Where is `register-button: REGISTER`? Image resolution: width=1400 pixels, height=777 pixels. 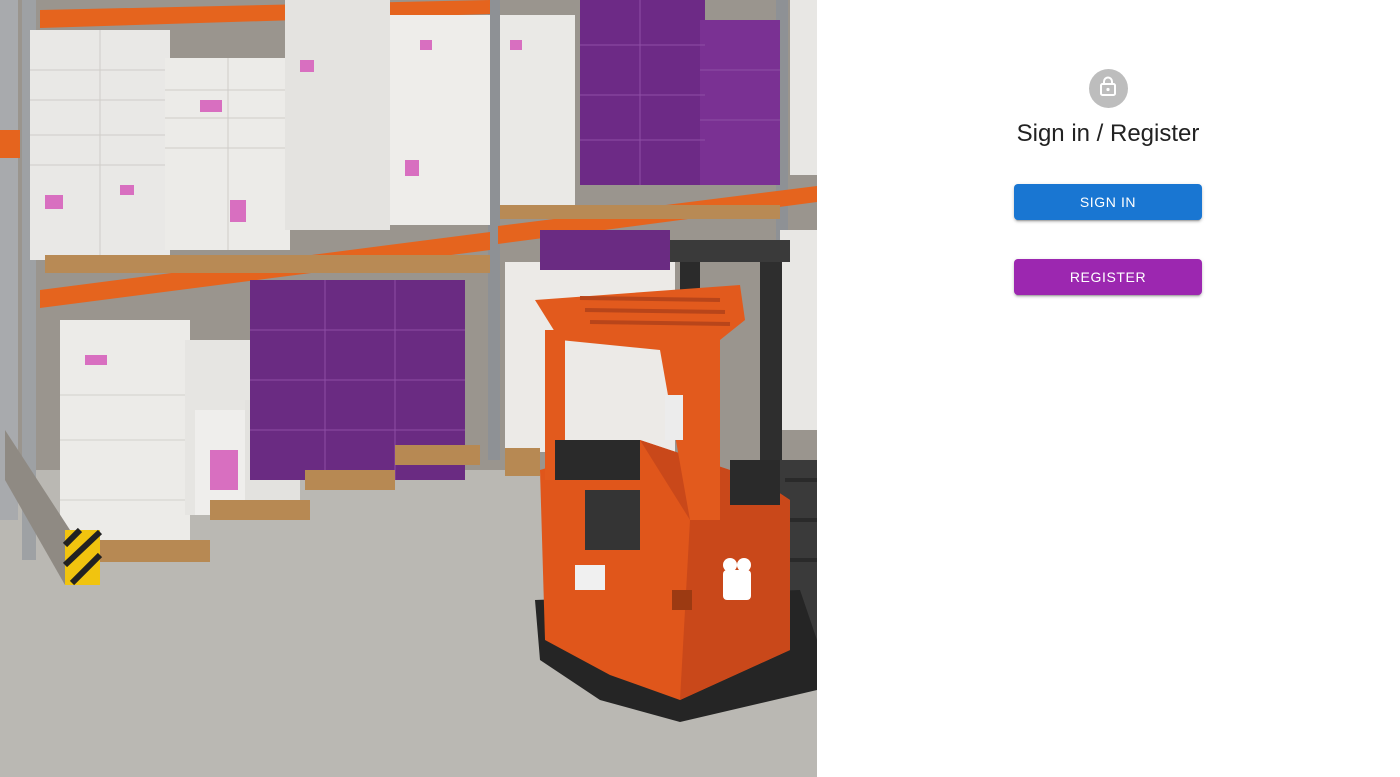
register-button: REGISTER is located at coordinates (1108, 277).